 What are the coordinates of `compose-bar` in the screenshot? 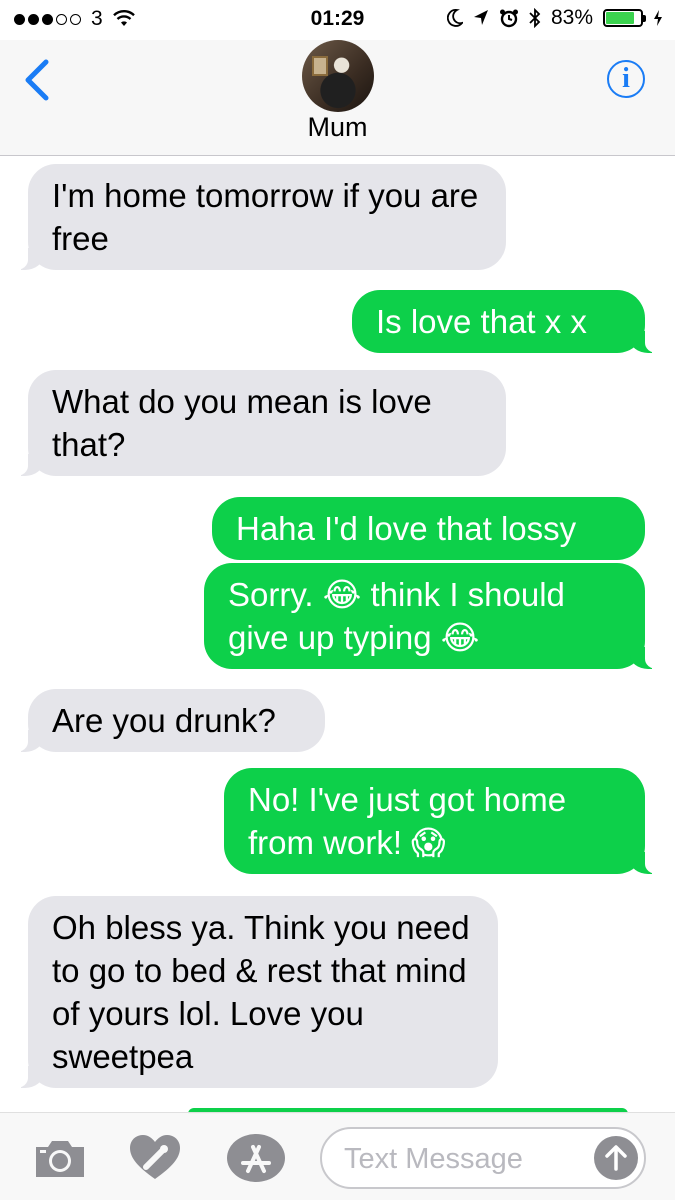 It's located at (337, 1156).